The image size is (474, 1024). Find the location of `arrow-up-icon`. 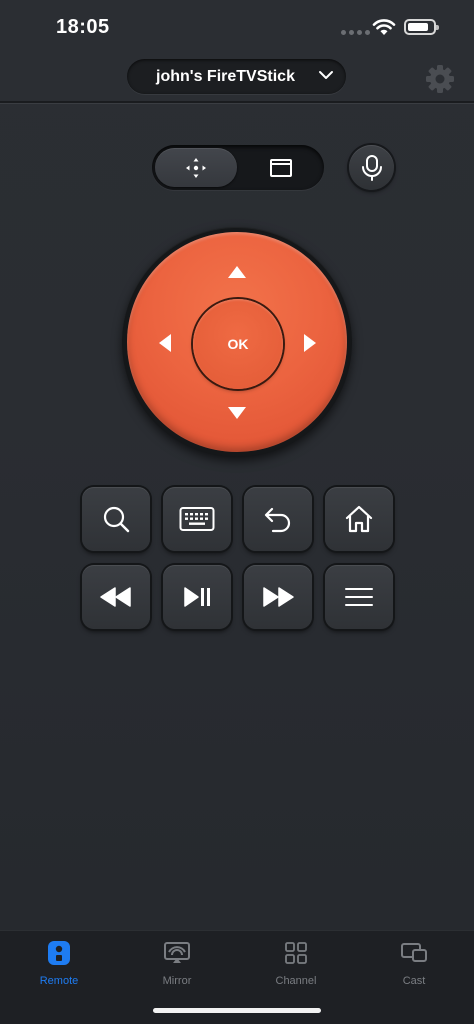

arrow-up-icon is located at coordinates (237, 272).